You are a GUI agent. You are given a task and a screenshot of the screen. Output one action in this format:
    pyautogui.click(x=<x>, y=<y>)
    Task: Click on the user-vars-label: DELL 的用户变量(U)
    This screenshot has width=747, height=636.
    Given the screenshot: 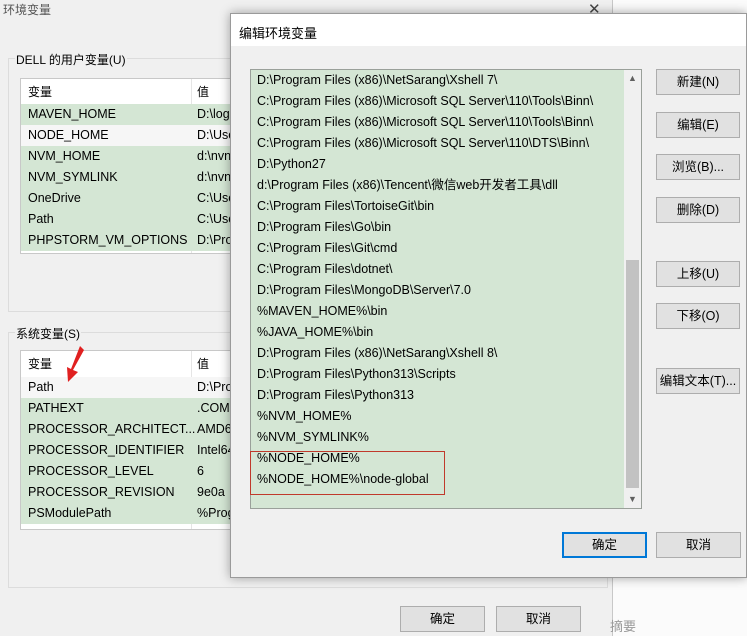 What is the action you would take?
    pyautogui.click(x=71, y=59)
    